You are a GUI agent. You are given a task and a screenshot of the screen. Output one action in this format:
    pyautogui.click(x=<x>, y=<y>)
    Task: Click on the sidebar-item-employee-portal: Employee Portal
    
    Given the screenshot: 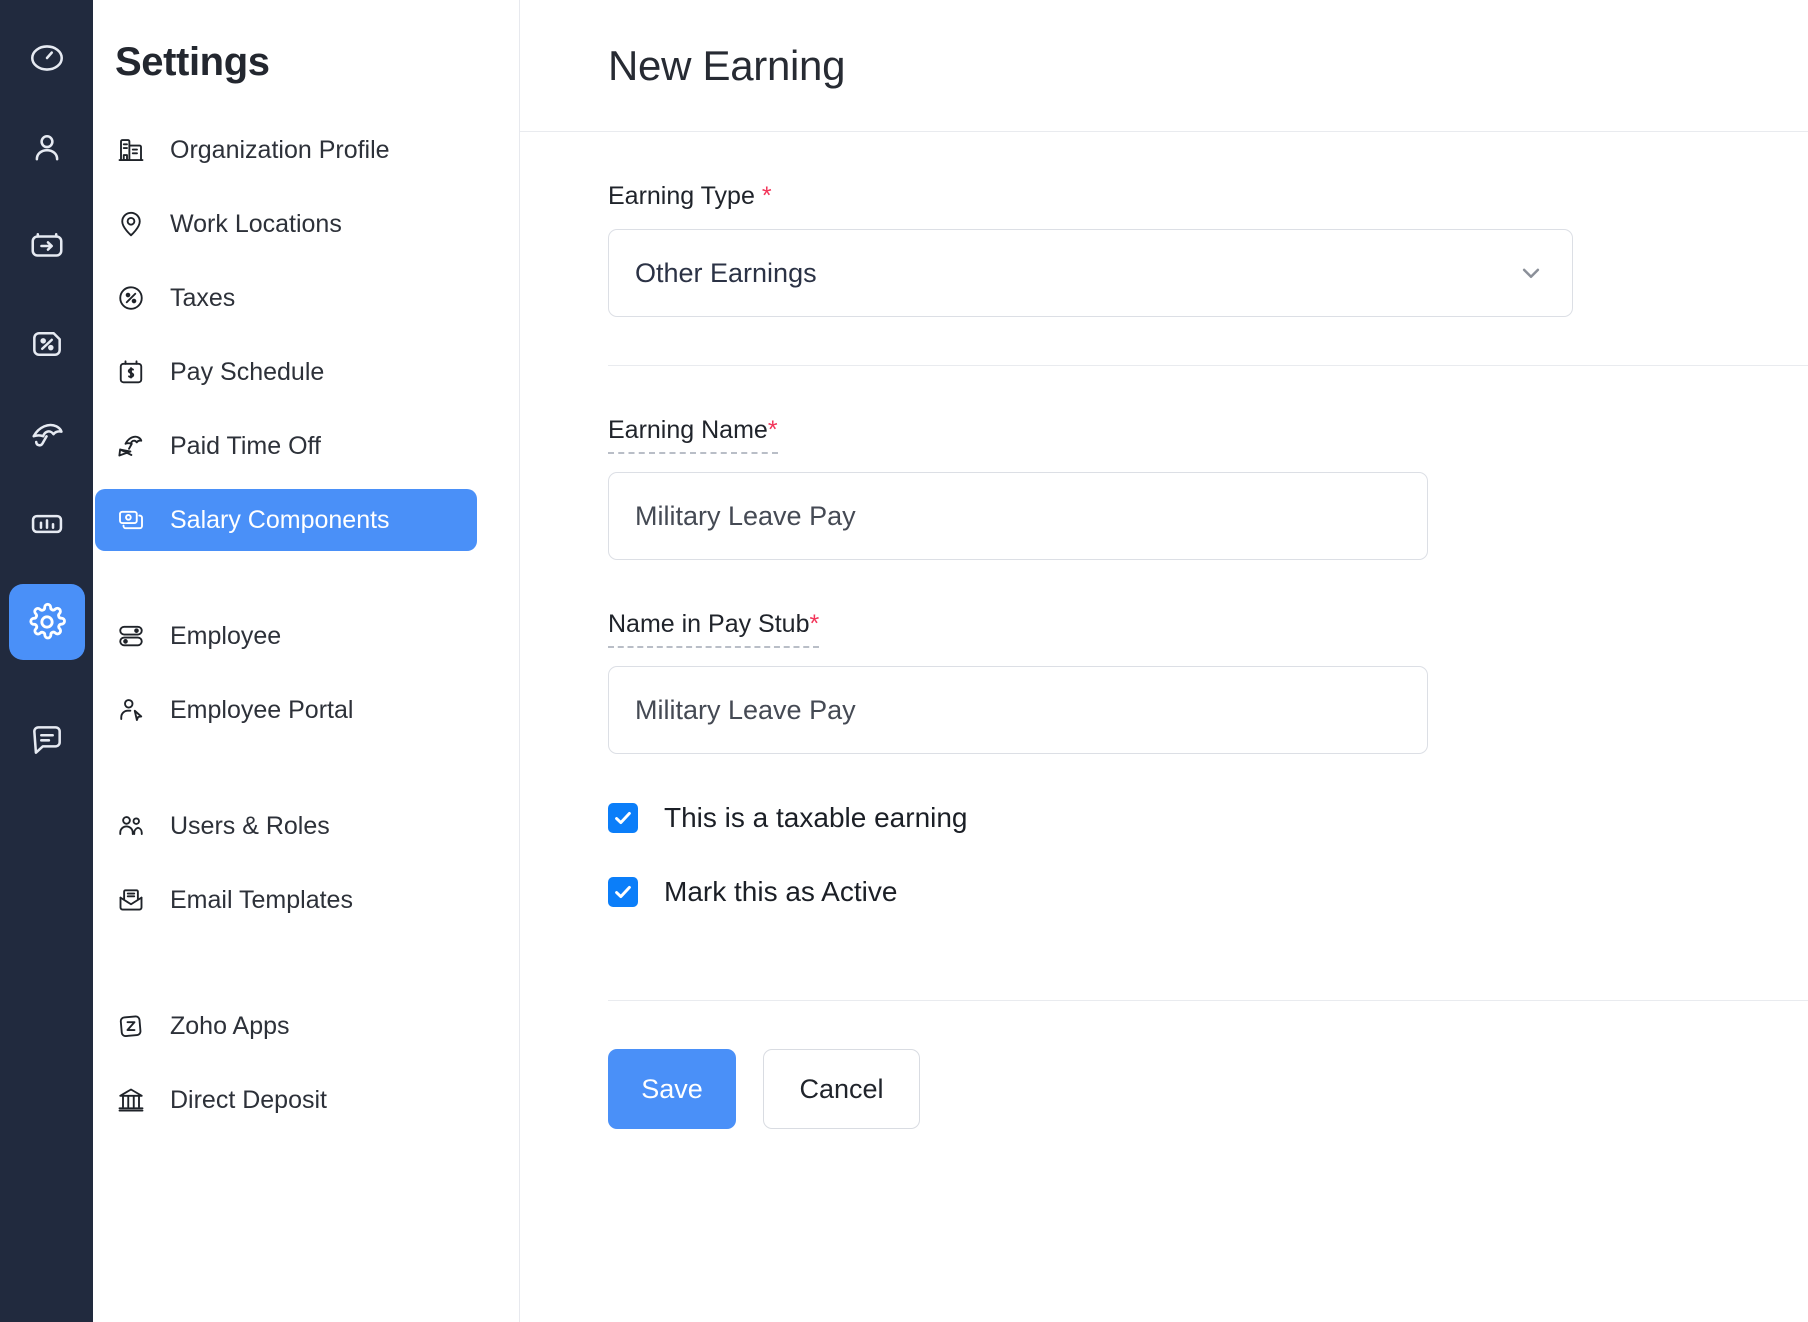 What is the action you would take?
    pyautogui.click(x=286, y=710)
    